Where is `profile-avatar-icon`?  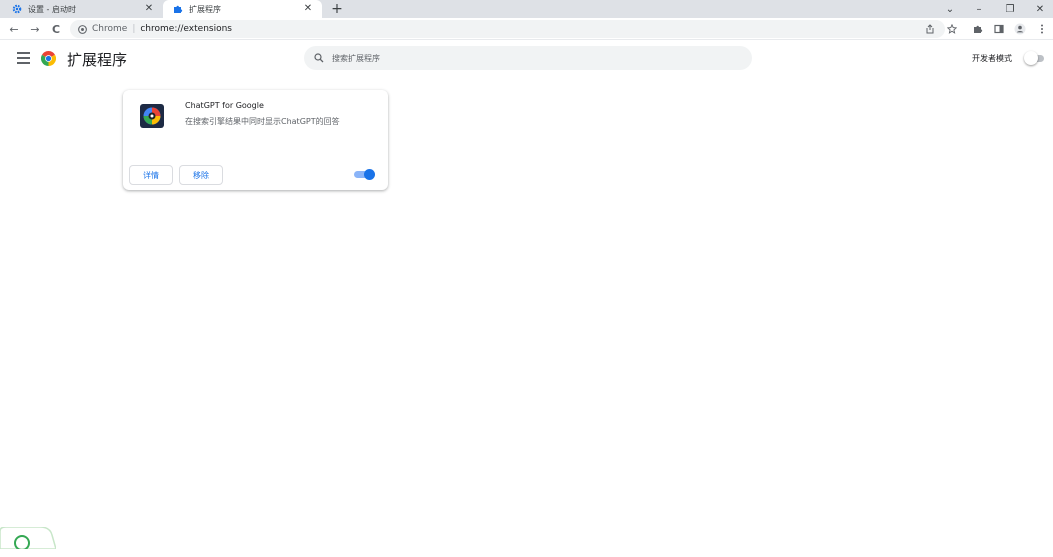 profile-avatar-icon is located at coordinates (1020, 29).